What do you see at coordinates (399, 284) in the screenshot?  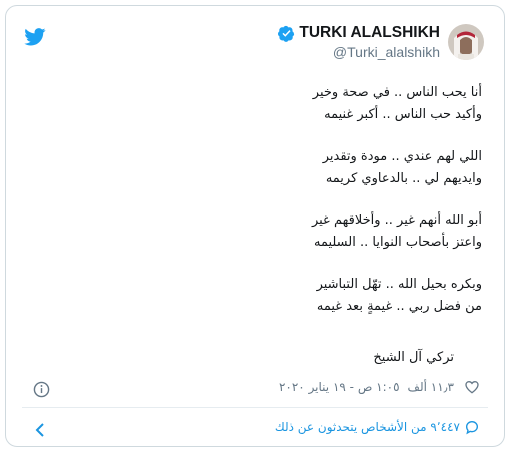 I see `tweet-line: وبكره بحيل الله .. تهّل التباشير` at bounding box center [399, 284].